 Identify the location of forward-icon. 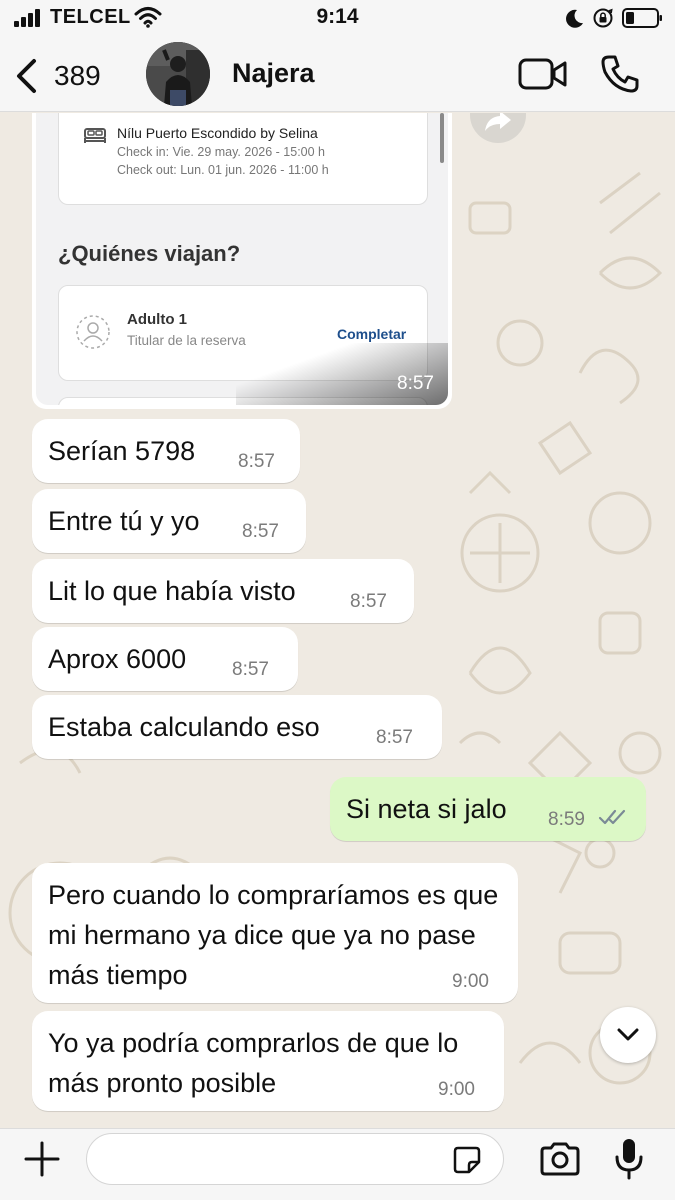
(498, 122).